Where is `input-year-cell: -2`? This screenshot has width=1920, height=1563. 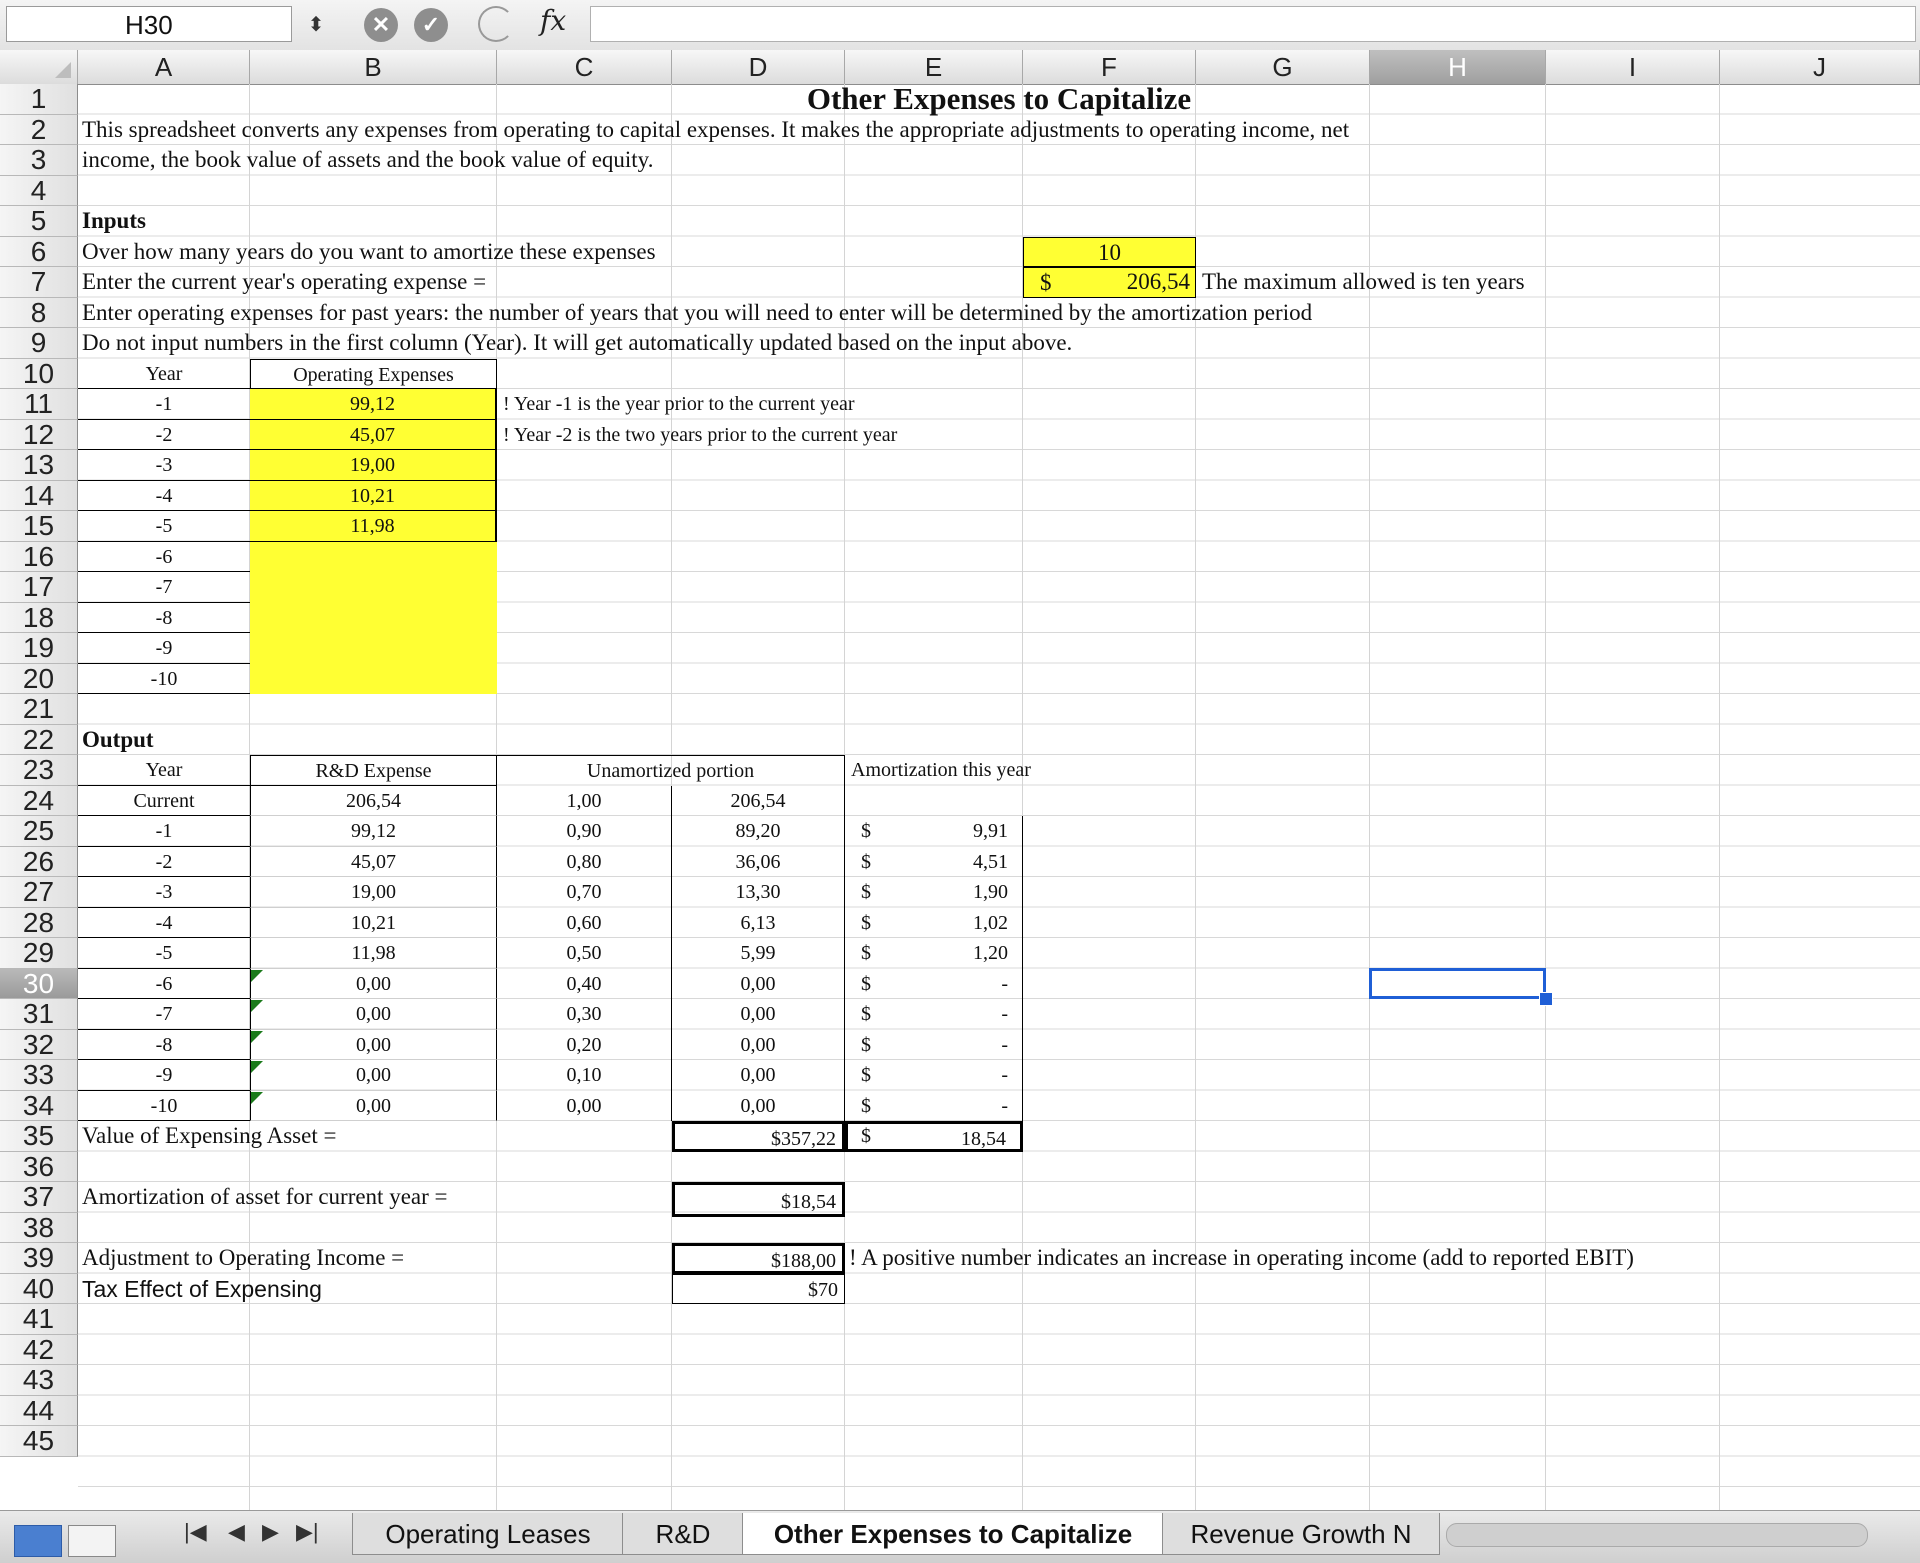
input-year-cell: -2 is located at coordinates (164, 435).